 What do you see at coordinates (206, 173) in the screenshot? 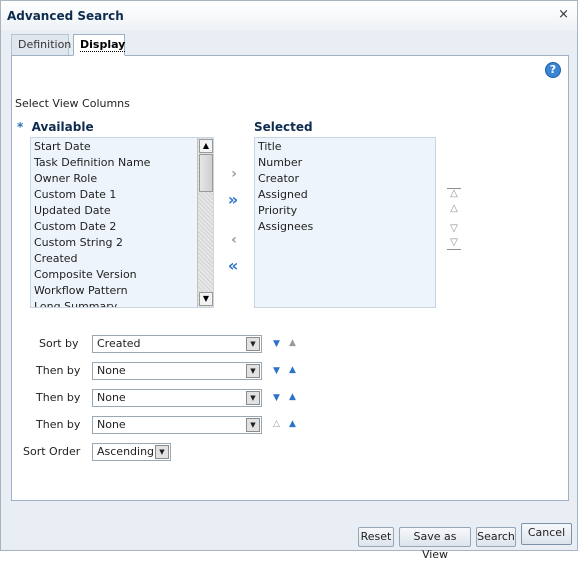
I see `scroll-thumb` at bounding box center [206, 173].